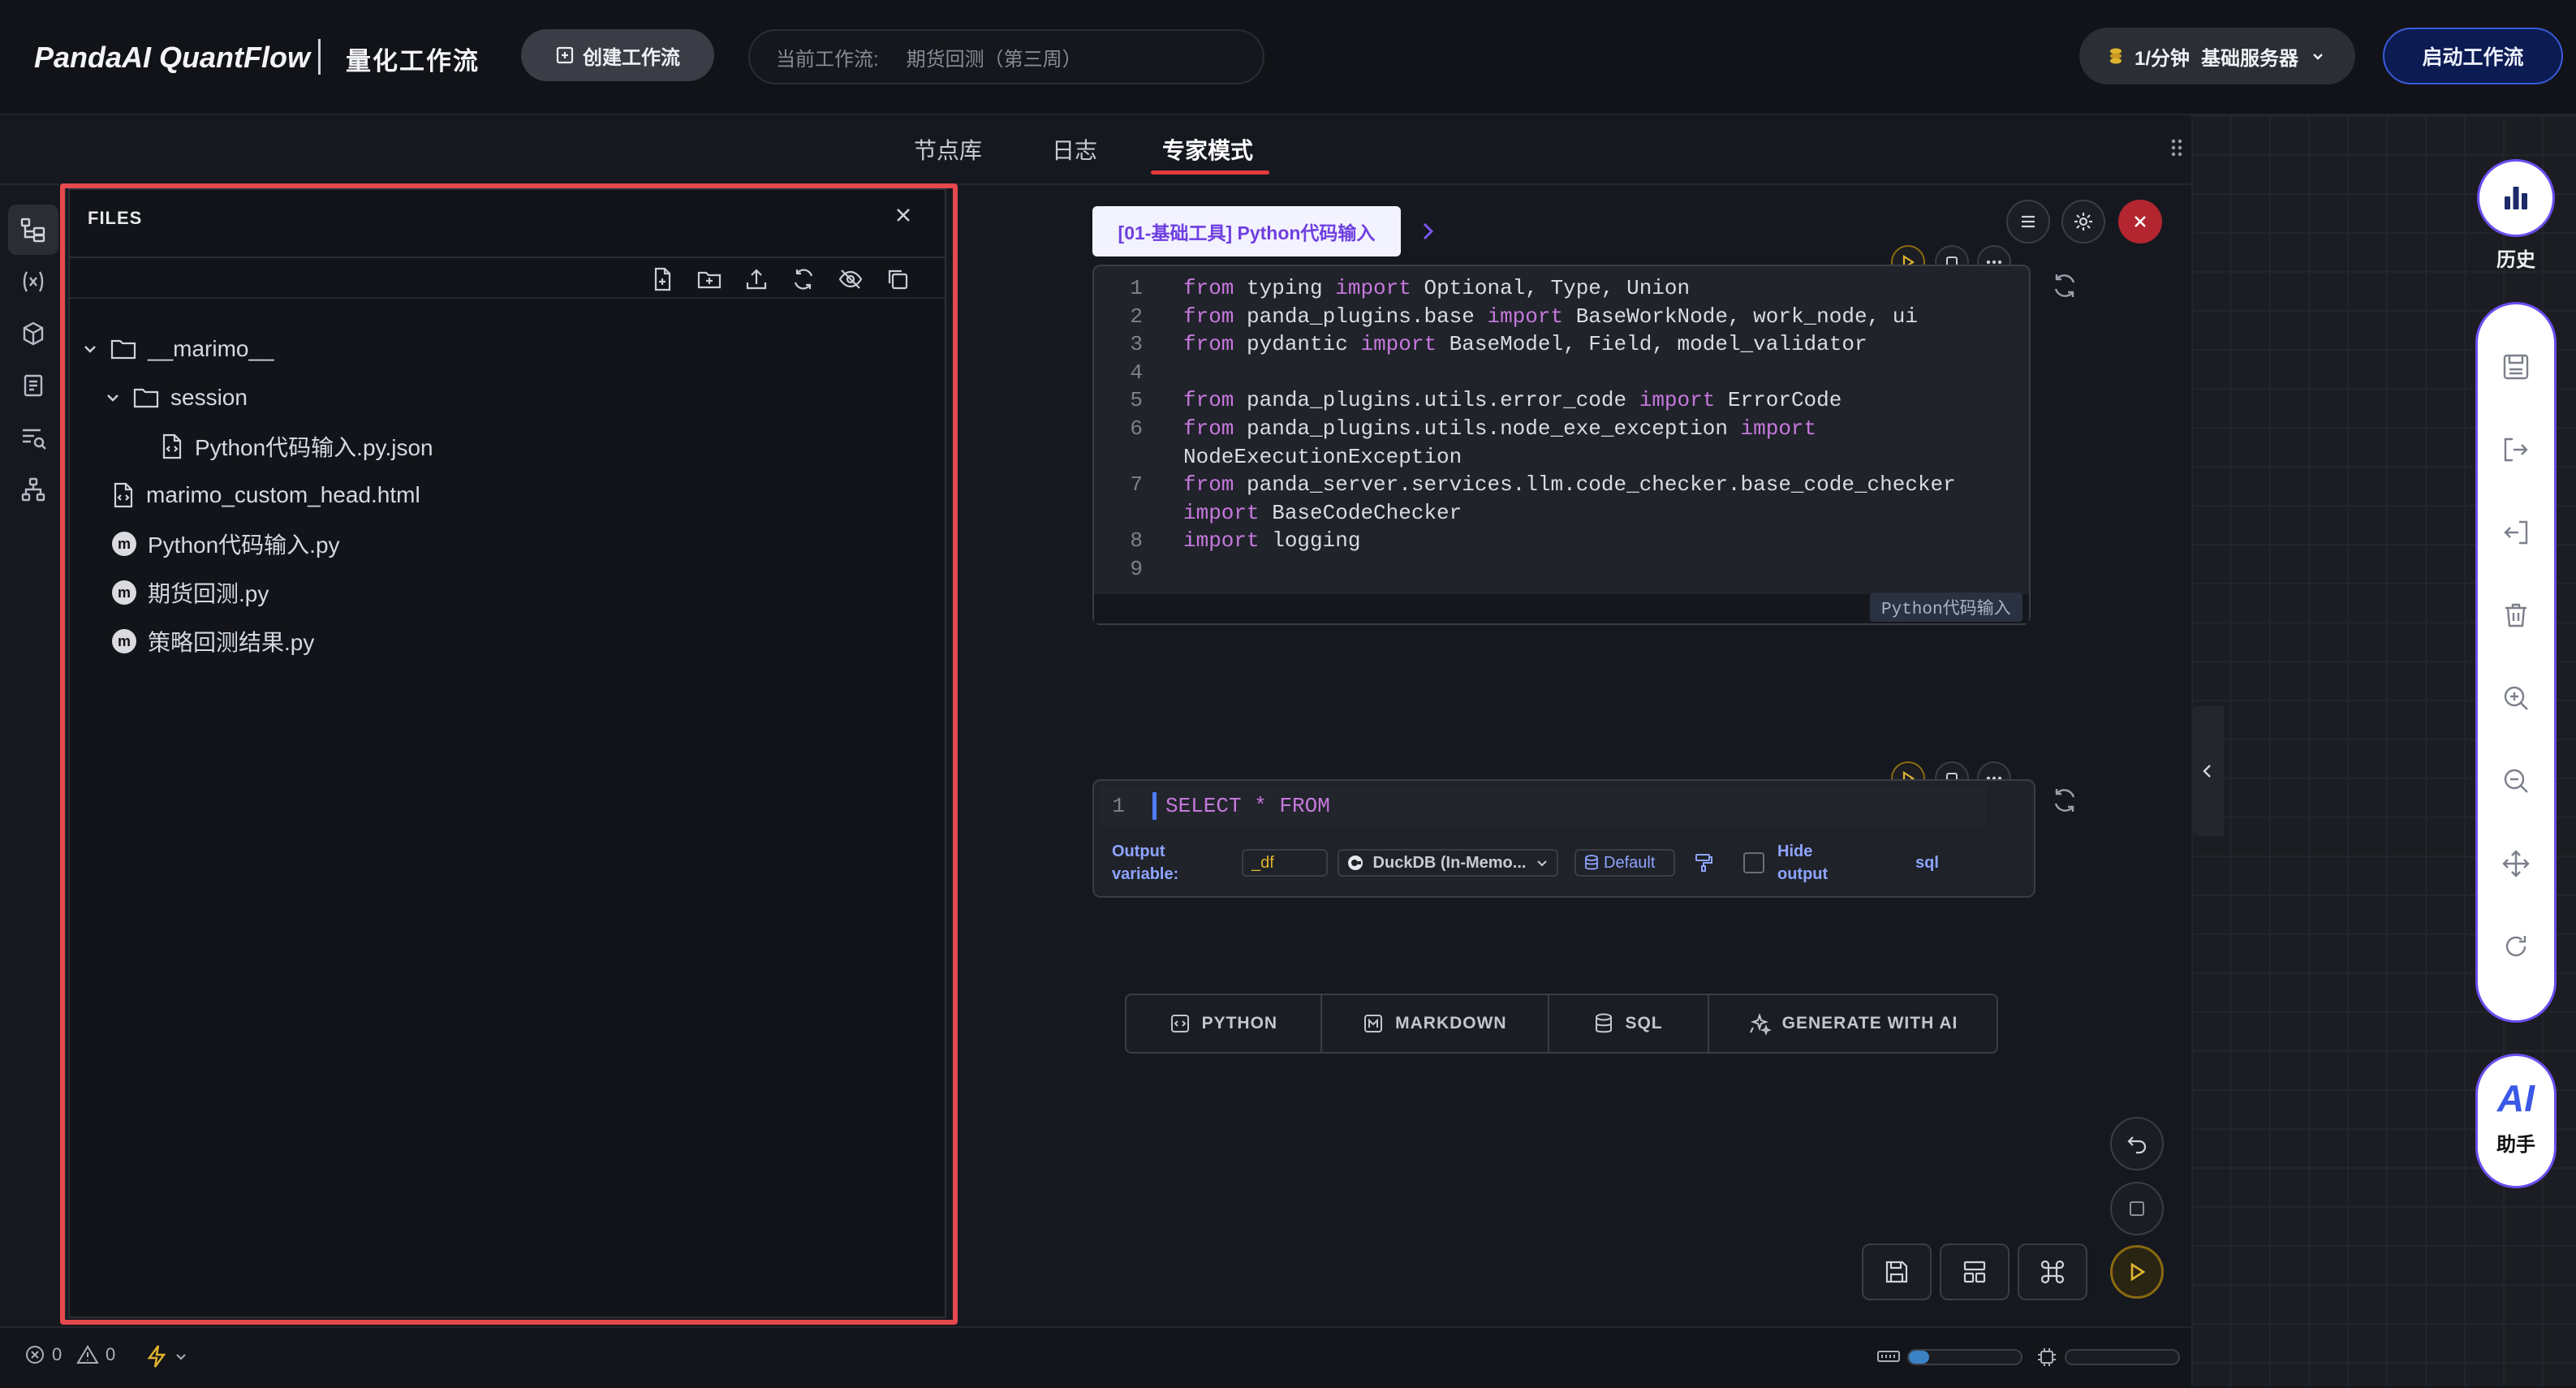 Image resolution: width=2576 pixels, height=1388 pixels. What do you see at coordinates (156, 1356) in the screenshot?
I see `lightning-icon` at bounding box center [156, 1356].